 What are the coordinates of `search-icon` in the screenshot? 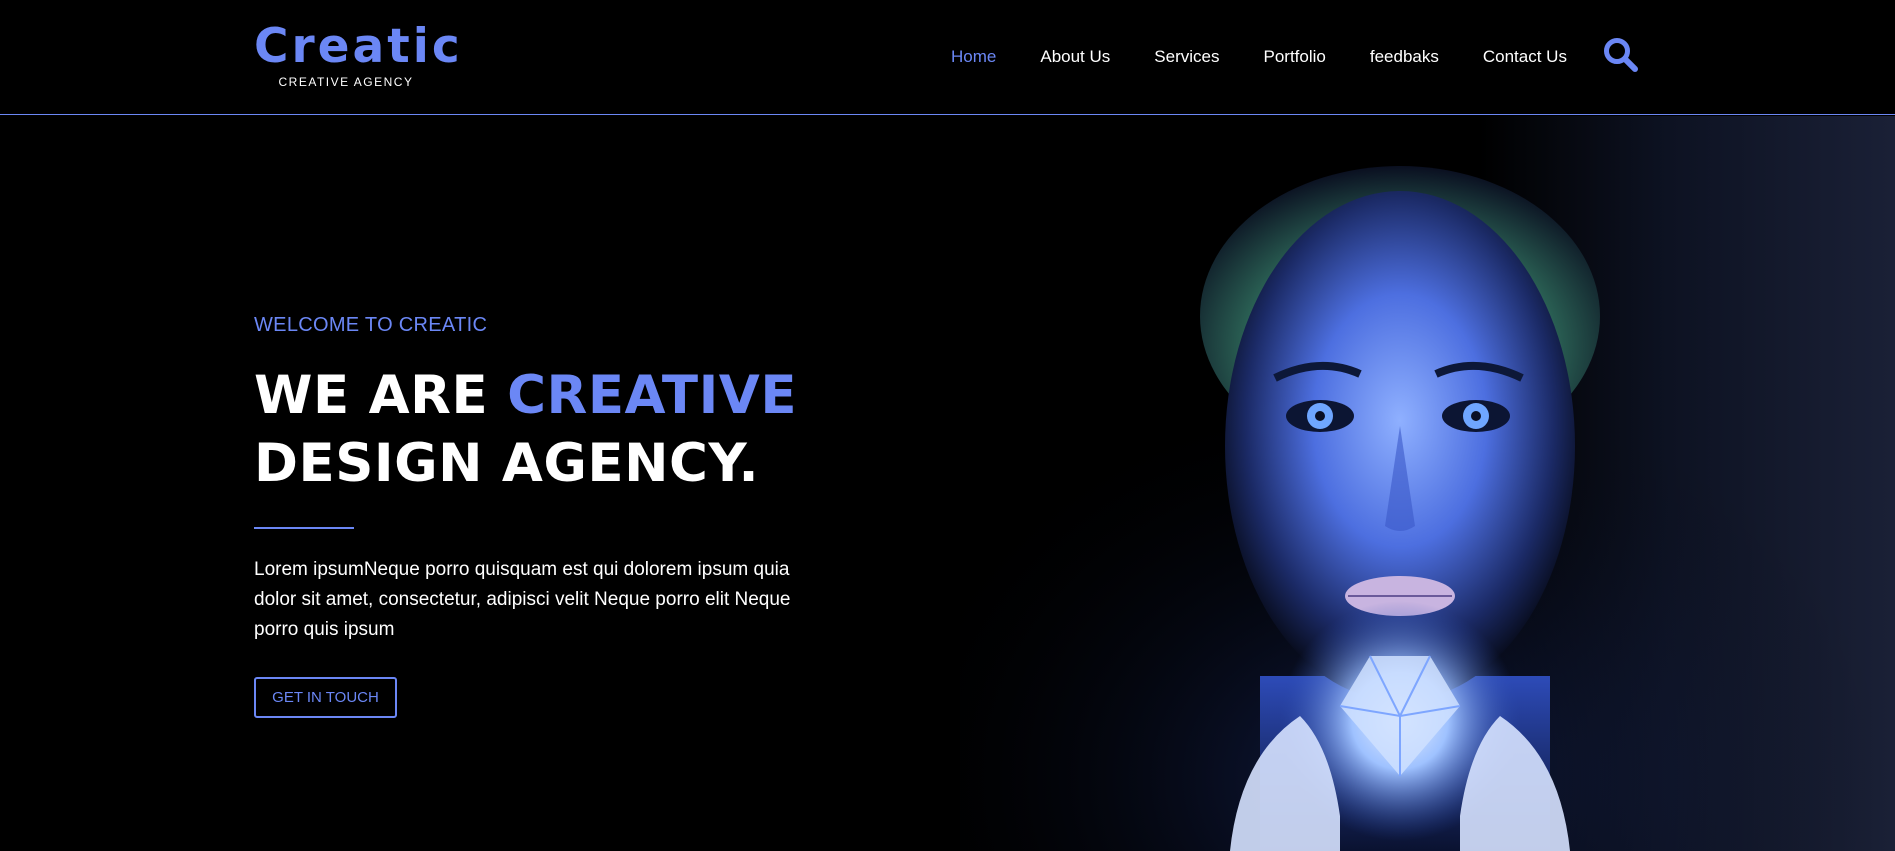 It's located at (1621, 55).